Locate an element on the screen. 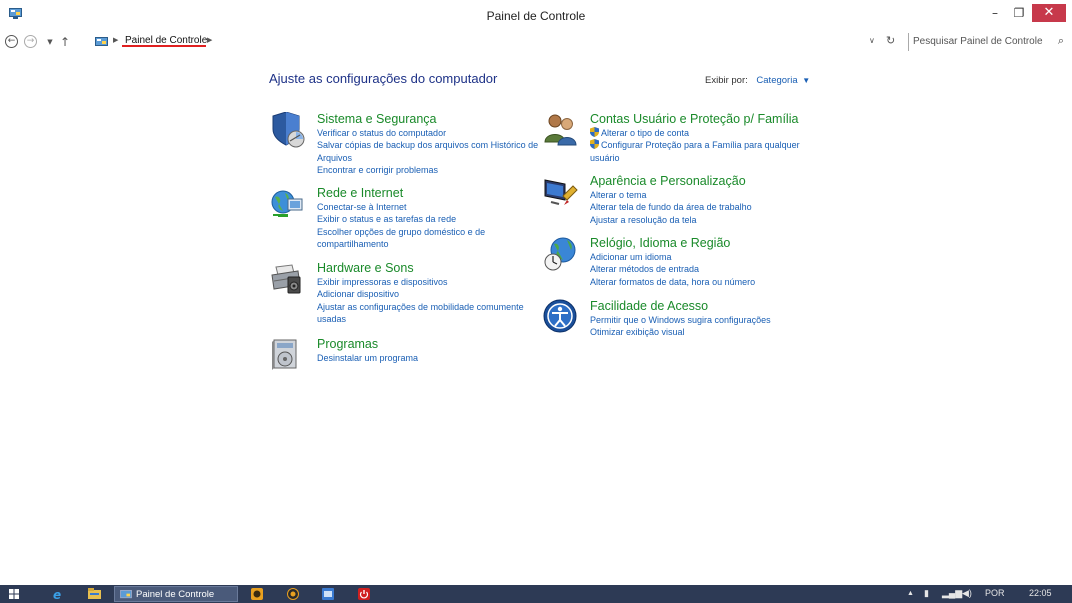 This screenshot has height=603, width=1072. search-box: ⌕ is located at coordinates (988, 42).